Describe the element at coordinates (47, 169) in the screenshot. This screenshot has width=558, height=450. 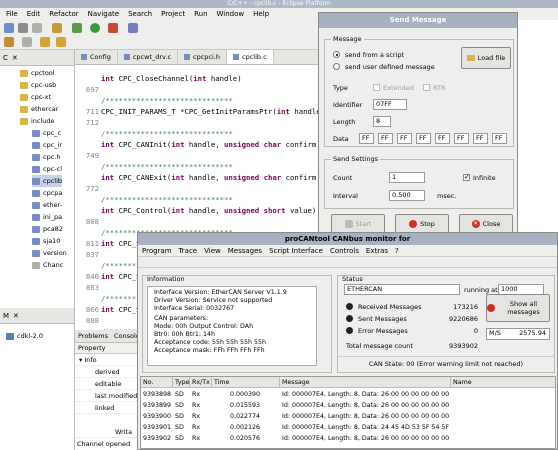
I see `tree-item: cpc-cl` at that location.